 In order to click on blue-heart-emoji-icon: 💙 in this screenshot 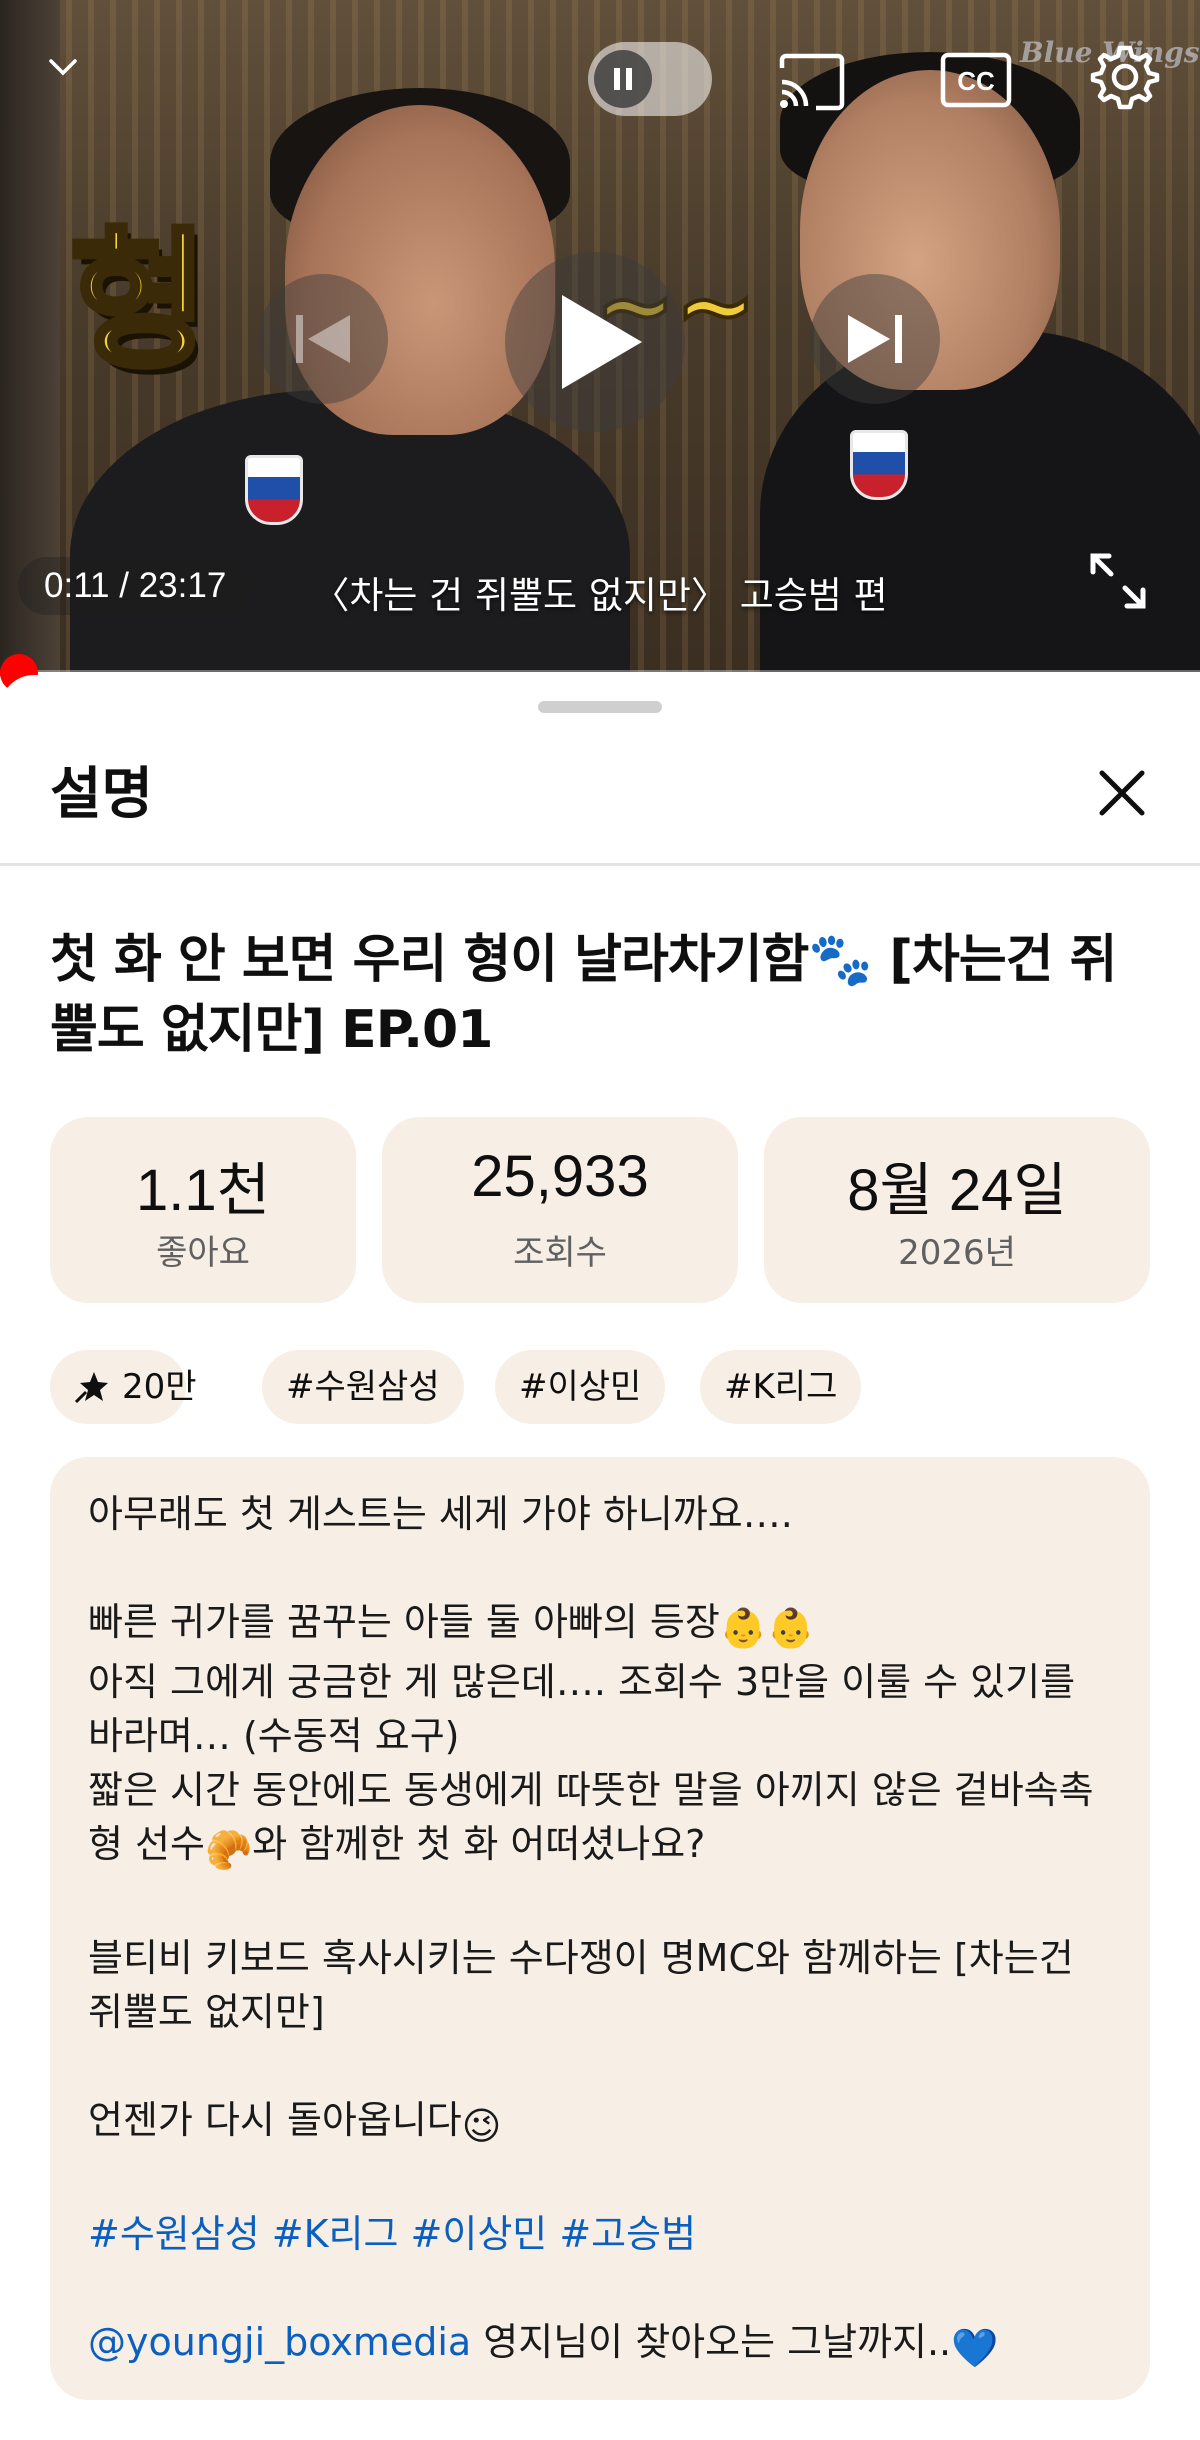, I will do `click(975, 2348)`.